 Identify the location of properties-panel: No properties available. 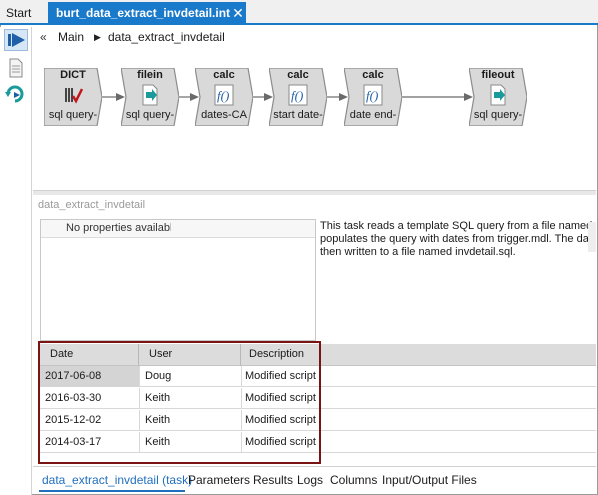
(178, 280).